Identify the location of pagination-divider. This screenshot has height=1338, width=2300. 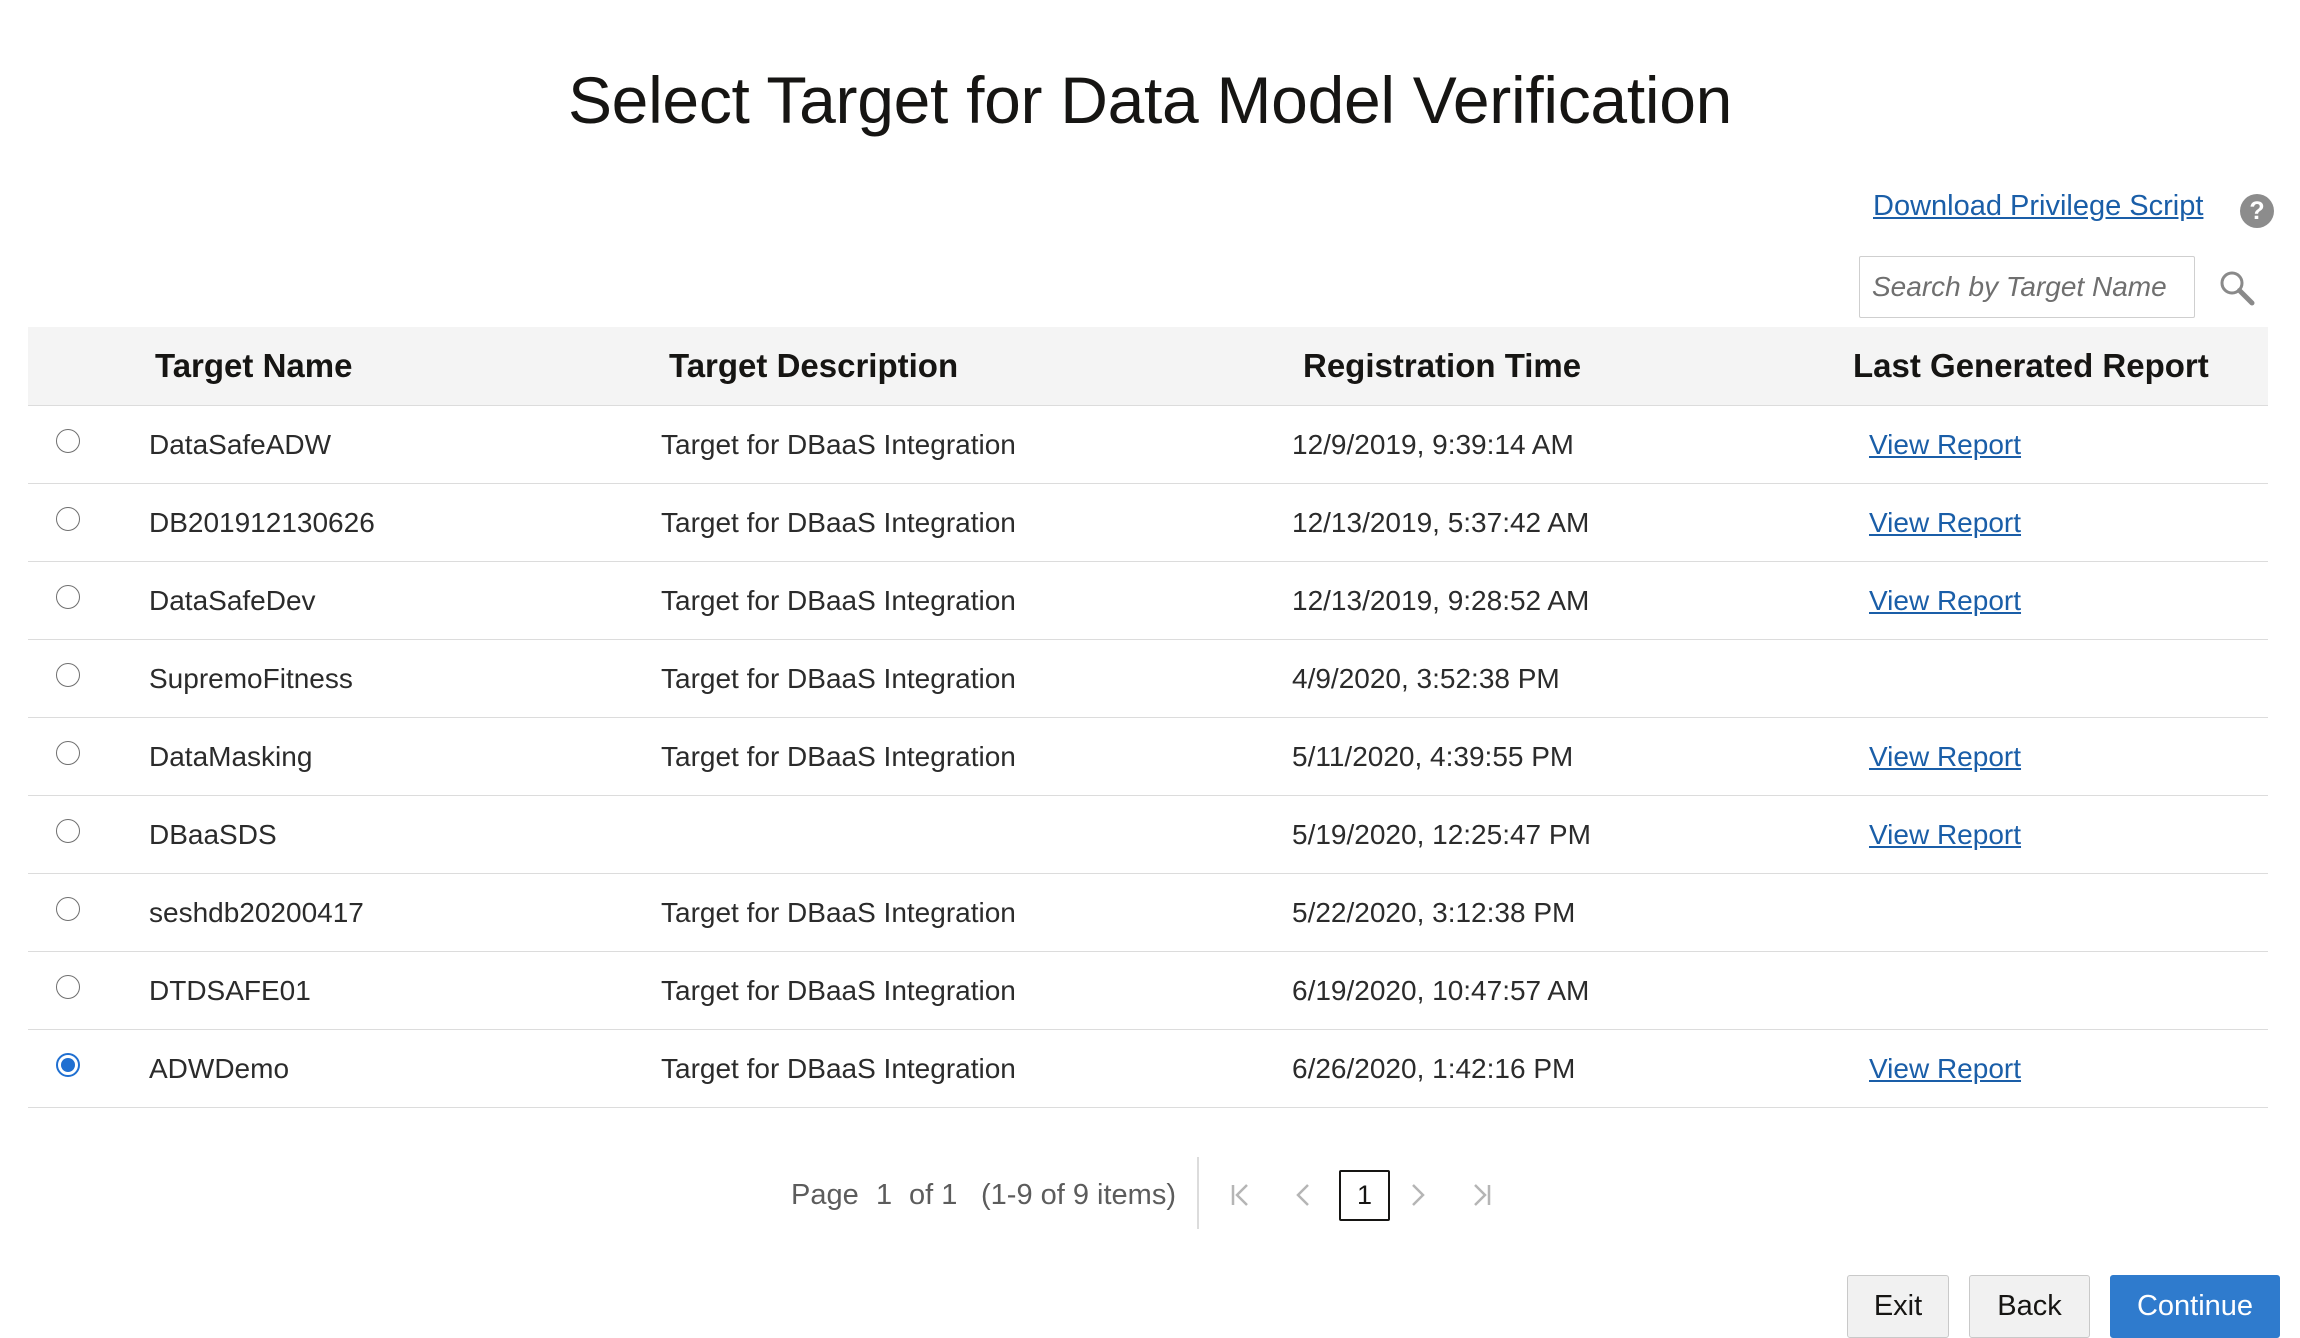
(1198, 1193).